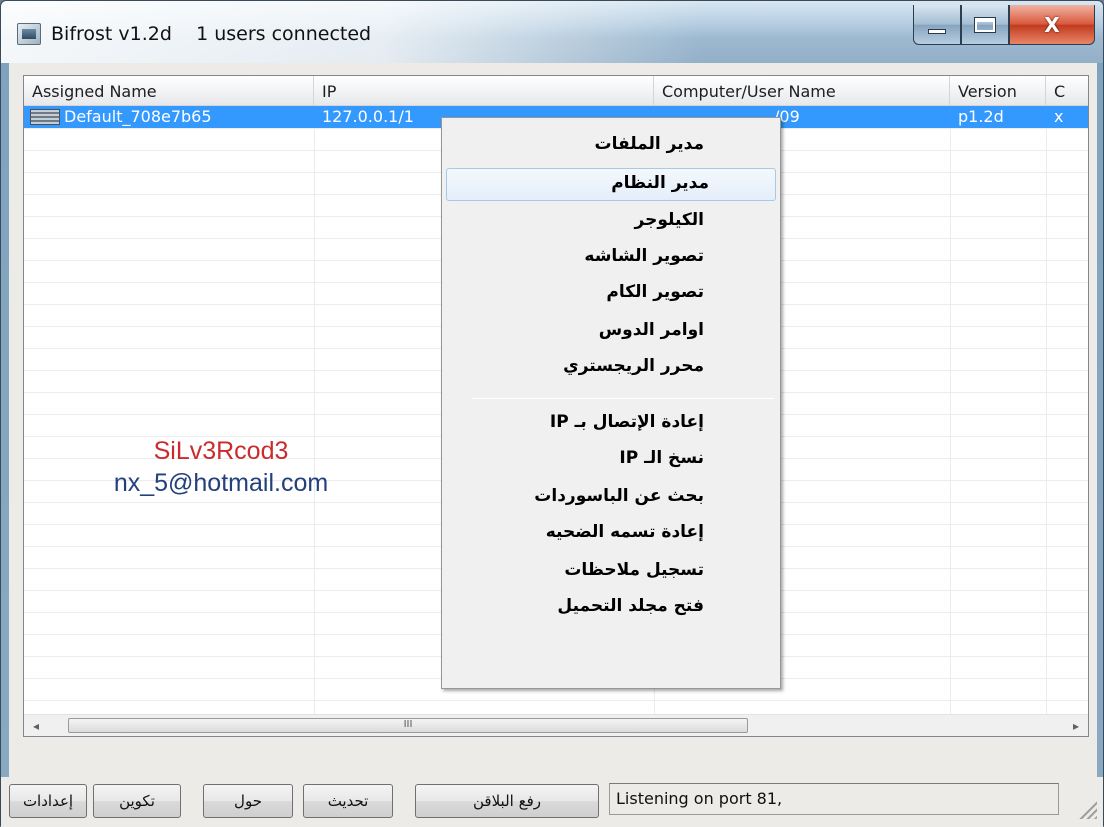 This screenshot has height=827, width=1104. What do you see at coordinates (787, 116) in the screenshot?
I see `cell-computer-user: /09` at bounding box center [787, 116].